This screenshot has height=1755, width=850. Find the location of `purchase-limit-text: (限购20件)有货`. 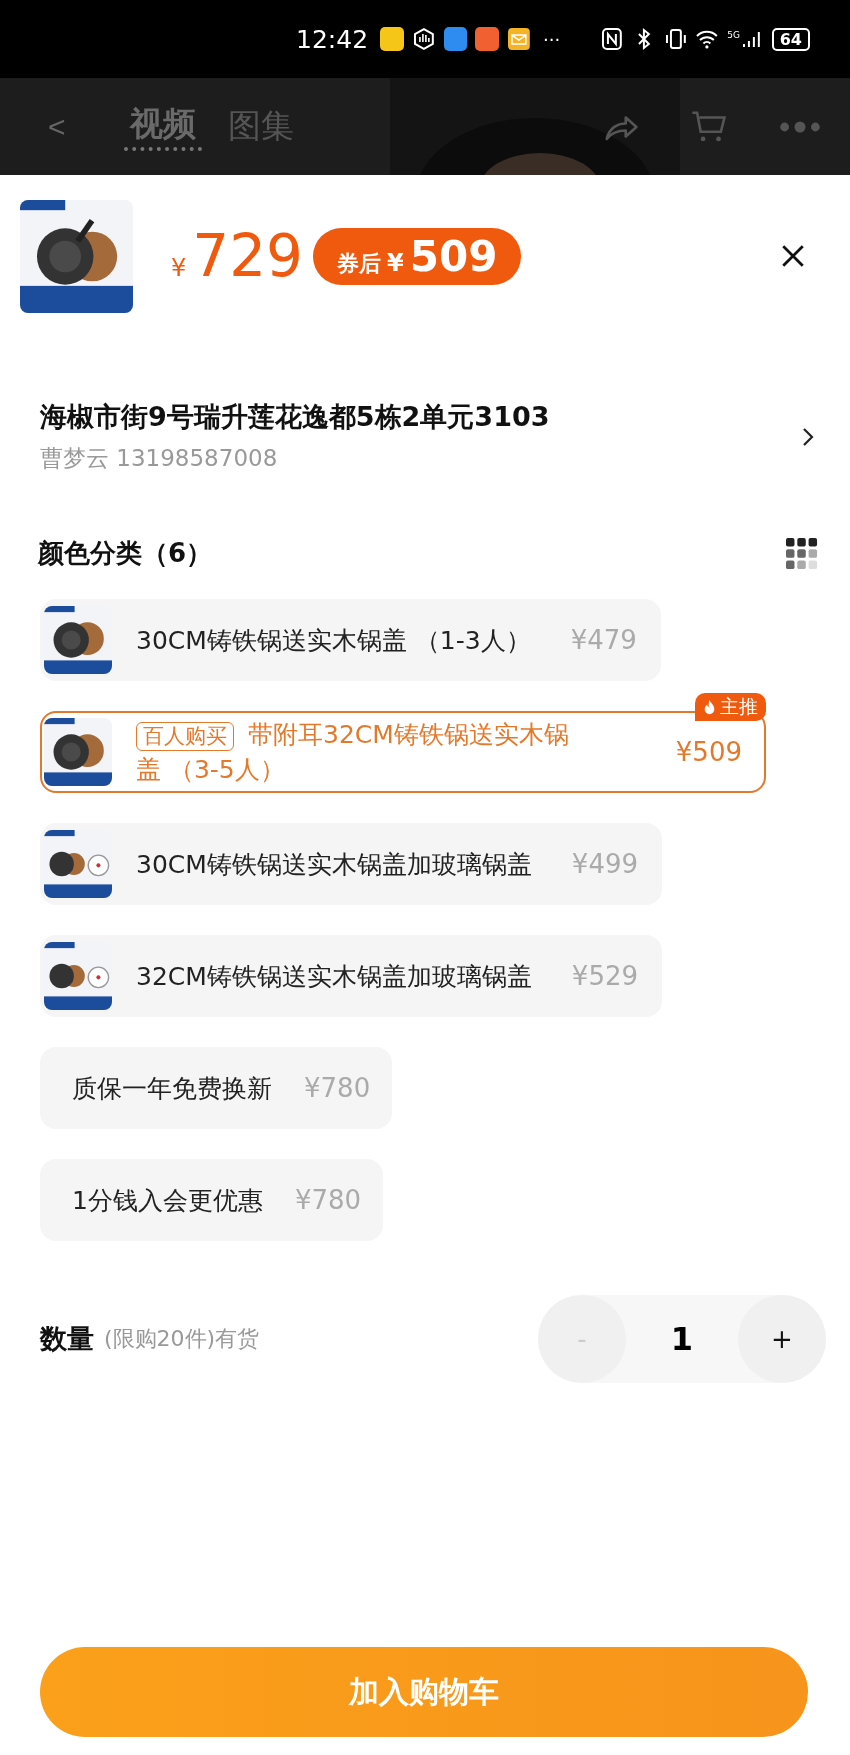

purchase-limit-text: (限购20件)有货 is located at coordinates (182, 1339).